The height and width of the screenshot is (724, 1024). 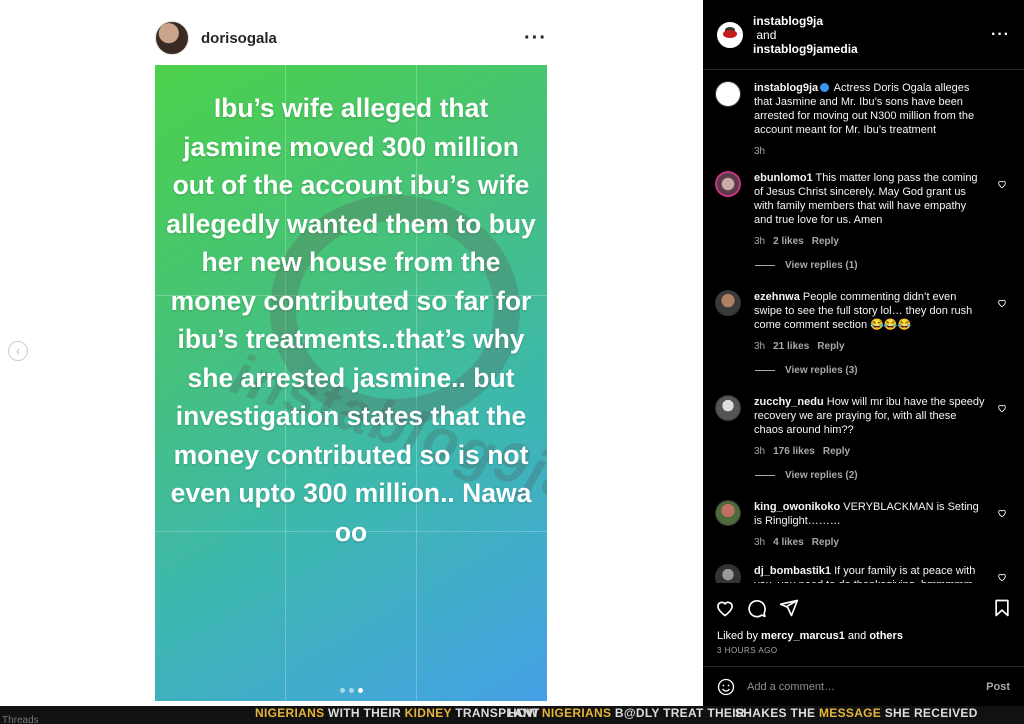 What do you see at coordinates (863, 35) in the screenshot?
I see `panel-header: instablog9ja and instablog9jamedia ···` at bounding box center [863, 35].